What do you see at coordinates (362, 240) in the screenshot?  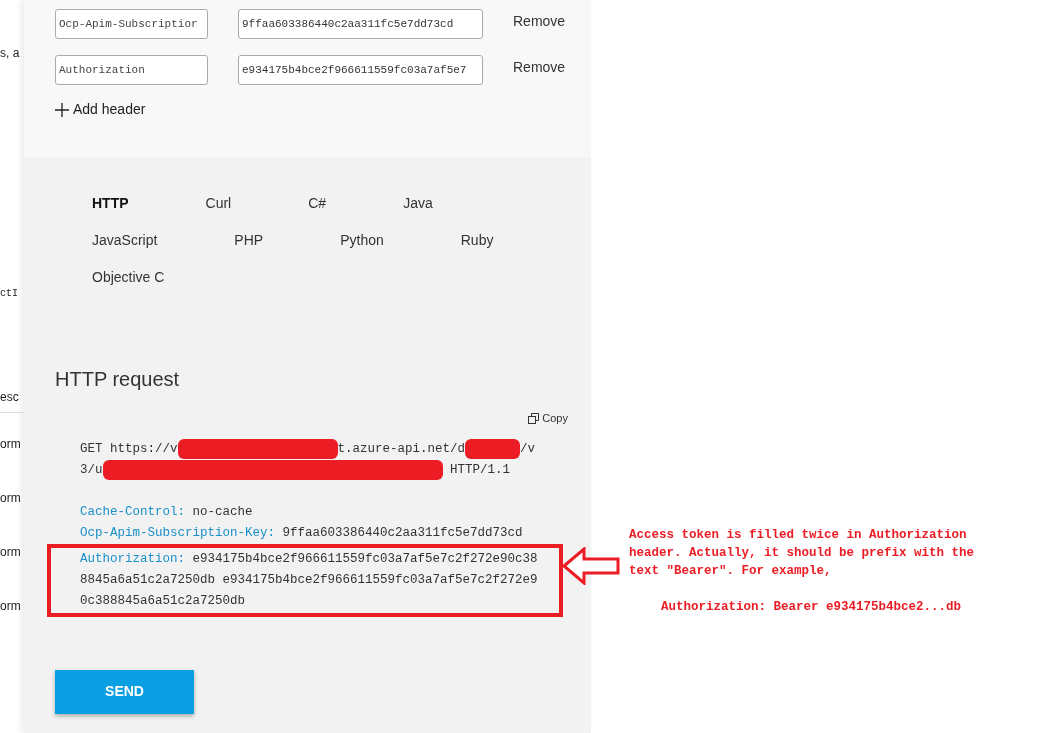 I see `language-tab: Python` at bounding box center [362, 240].